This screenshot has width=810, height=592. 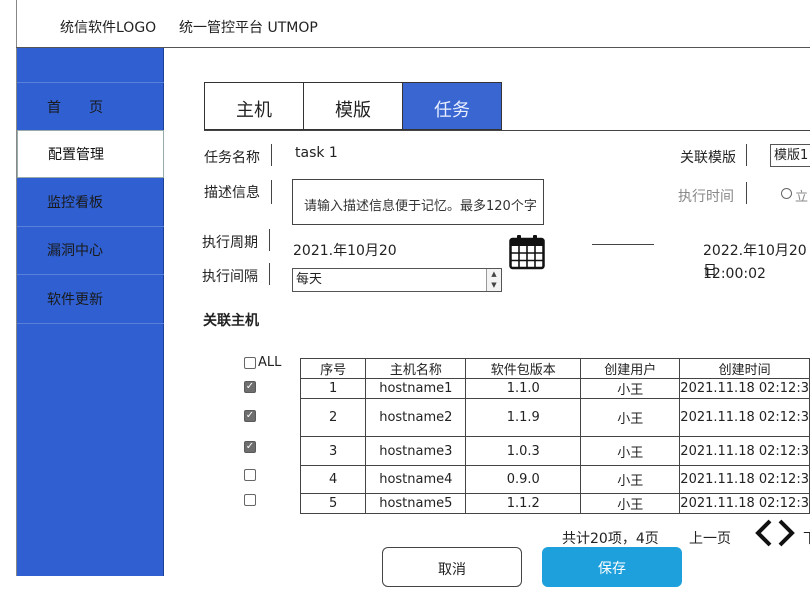 What do you see at coordinates (523, 479) in the screenshot?
I see `cell-version: 0.9.0` at bounding box center [523, 479].